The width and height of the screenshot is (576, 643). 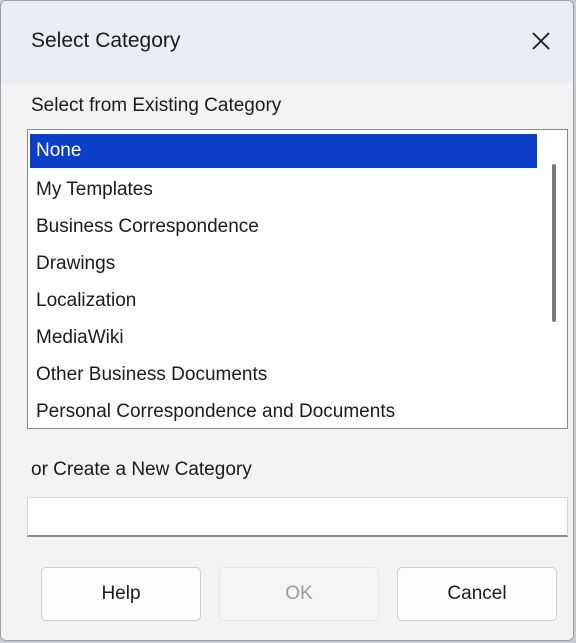 What do you see at coordinates (121, 594) in the screenshot?
I see `help-button: Help` at bounding box center [121, 594].